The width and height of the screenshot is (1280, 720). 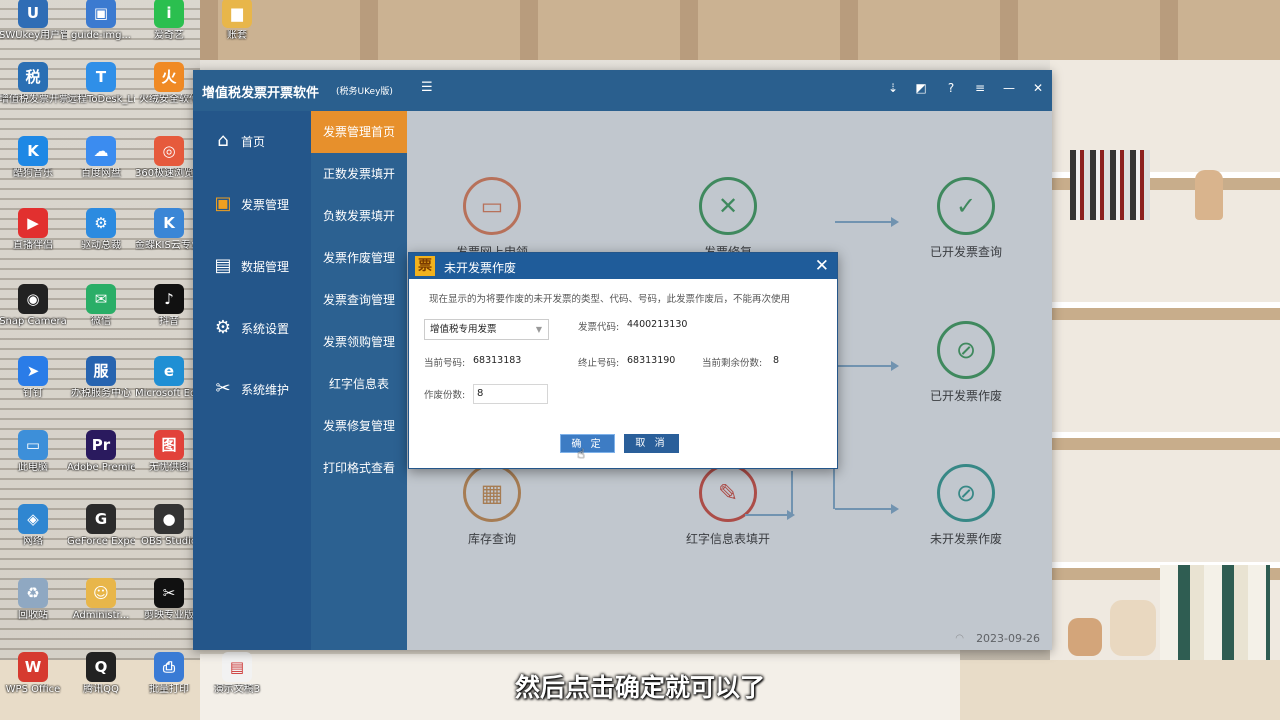 I want to click on subnav-item-repair-management: 发票修复管理, so click(x=359, y=426).